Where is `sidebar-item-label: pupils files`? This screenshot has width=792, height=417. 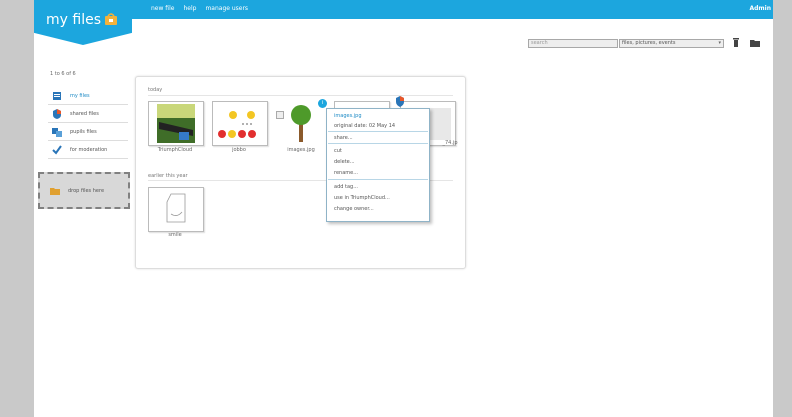 sidebar-item-label: pupils files is located at coordinates (83, 132).